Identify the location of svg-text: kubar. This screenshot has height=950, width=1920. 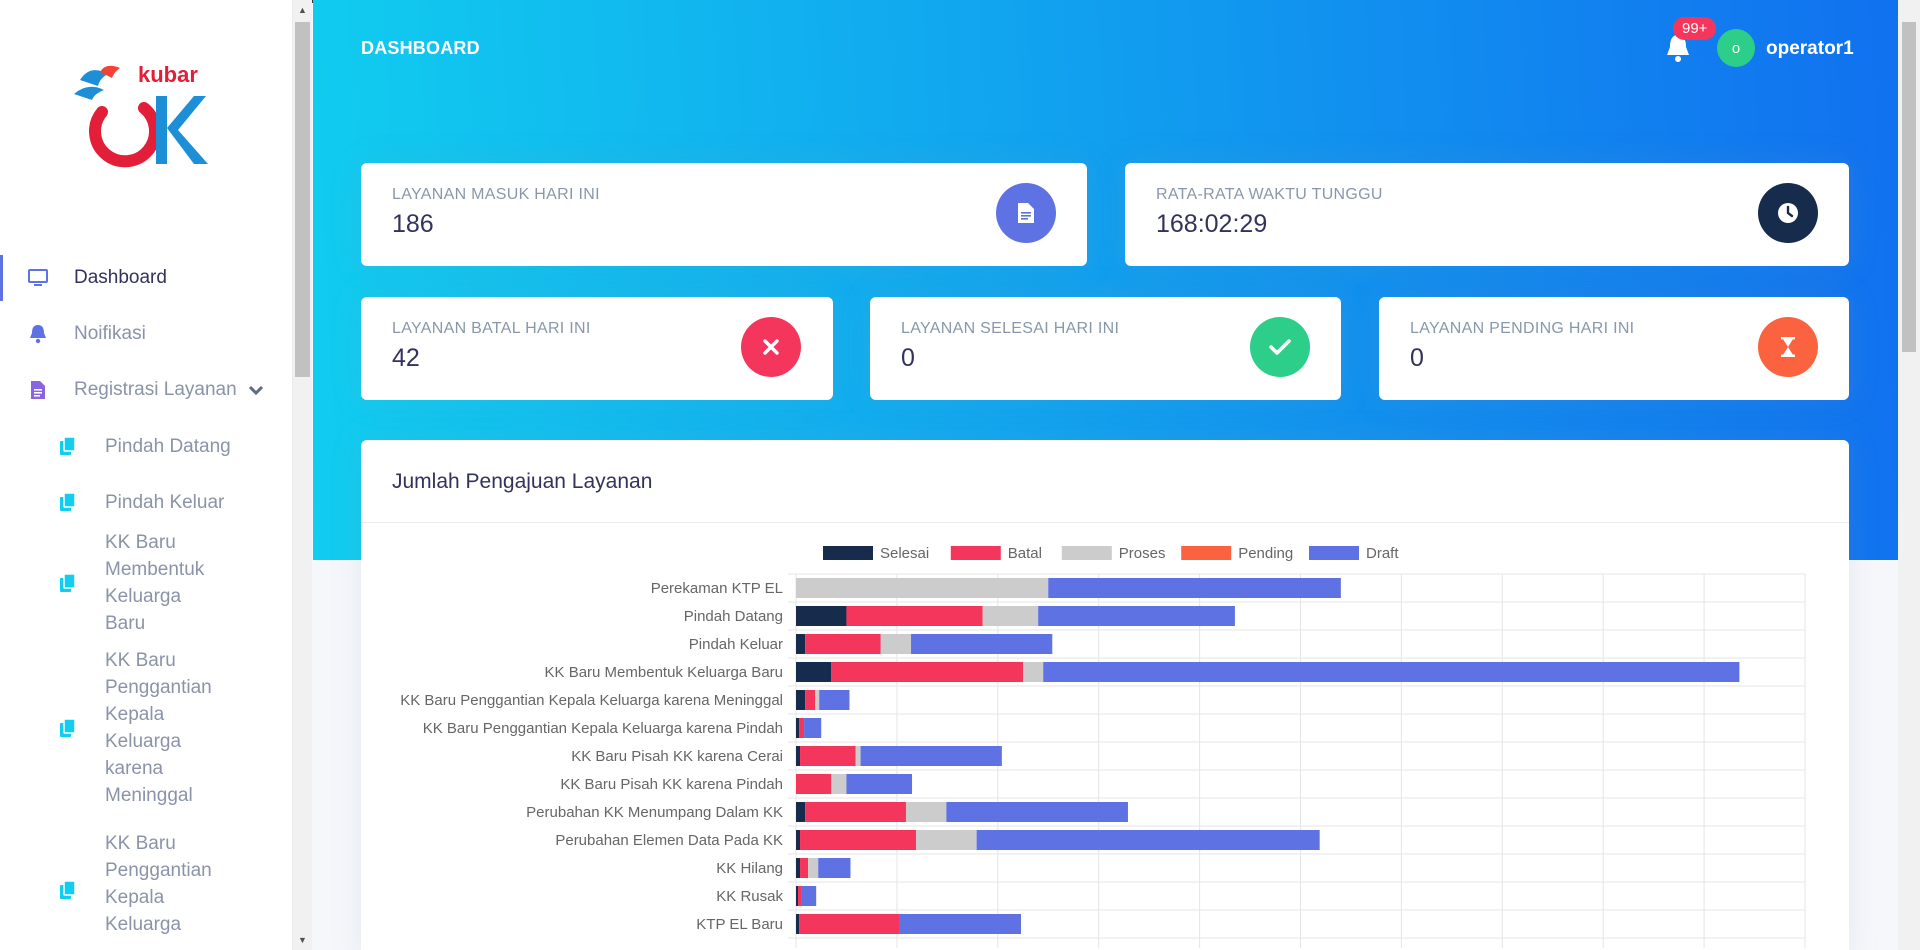
(168, 74).